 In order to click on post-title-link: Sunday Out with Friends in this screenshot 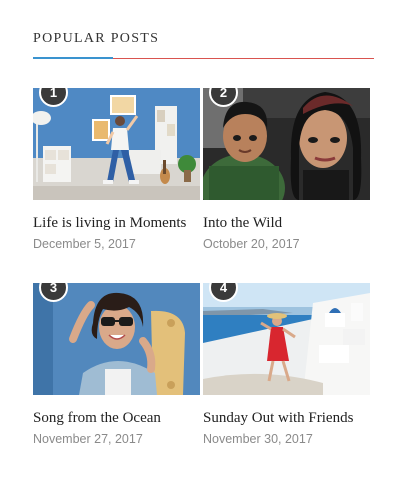, I will do `click(278, 418)`.